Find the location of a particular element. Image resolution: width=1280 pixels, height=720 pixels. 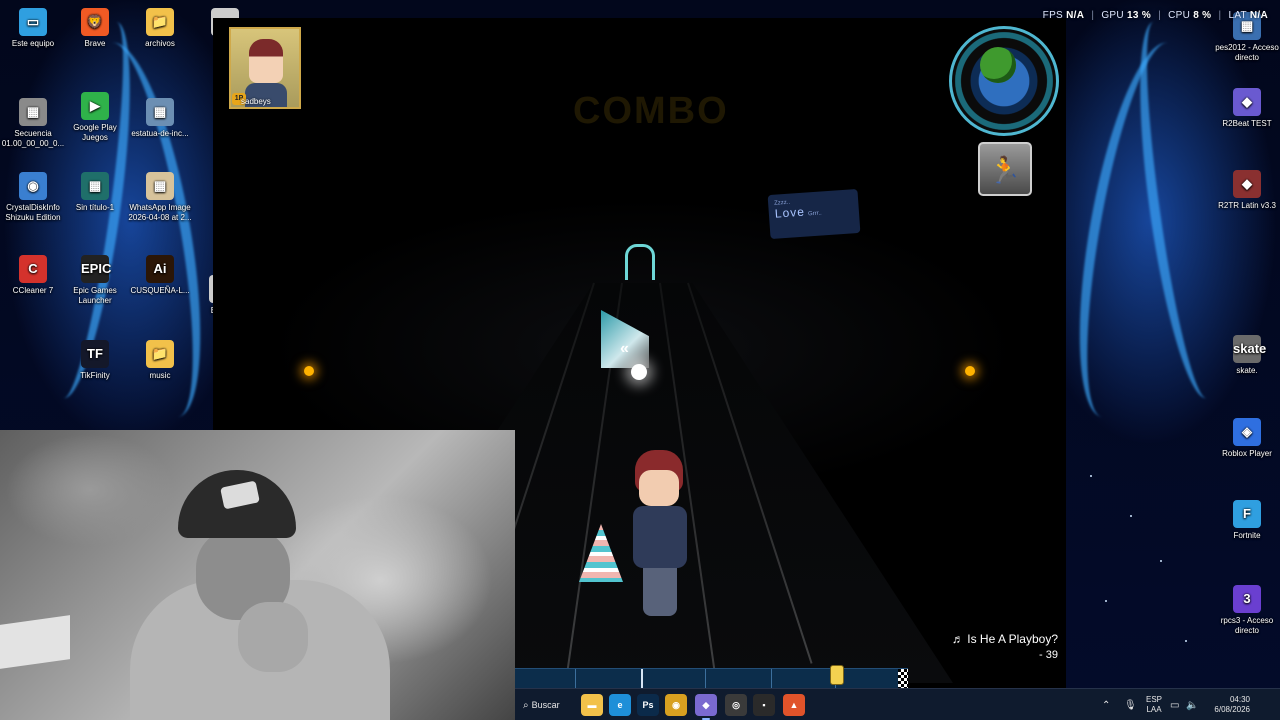

desktop-icon-label: Epic Games Launcher is located at coordinates (95, 295).